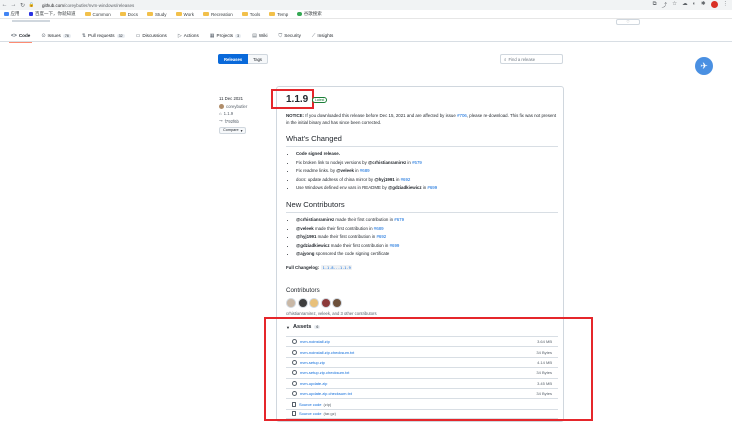 Image resolution: width=732 pixels, height=422 pixels. I want to click on asset-link: nvm-noinstall.zip.checksum.txt, so click(327, 352).